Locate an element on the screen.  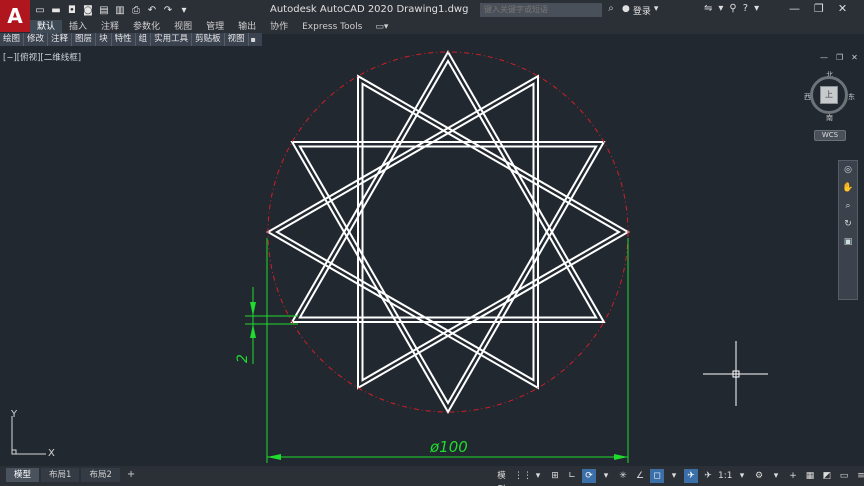
save-icon: ◘ is located at coordinates (72, 10).